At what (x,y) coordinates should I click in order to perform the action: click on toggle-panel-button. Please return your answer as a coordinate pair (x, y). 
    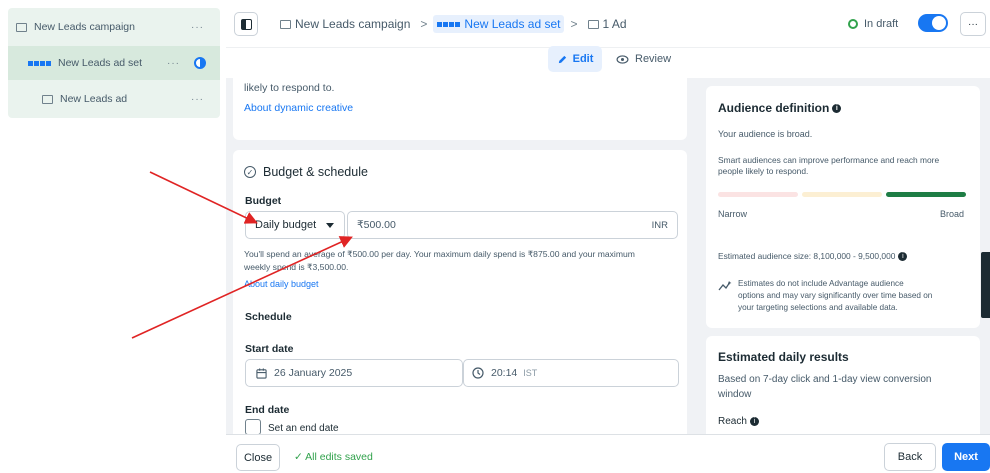
    Looking at the image, I should click on (246, 24).